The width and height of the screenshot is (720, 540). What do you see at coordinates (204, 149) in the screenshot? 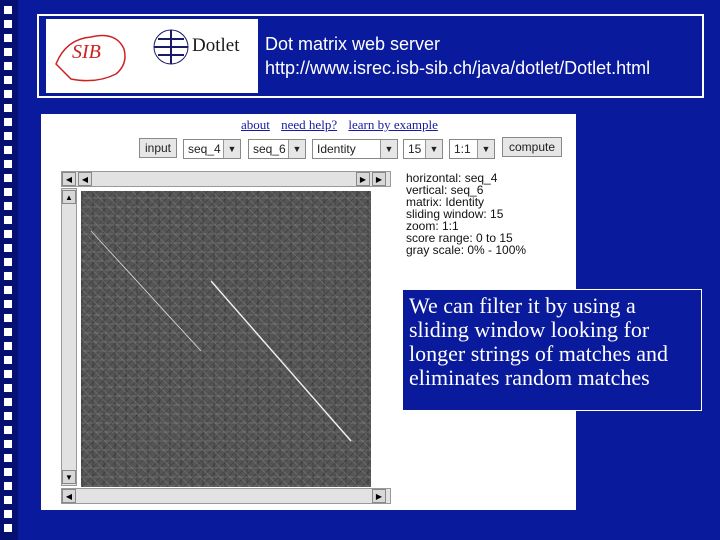
I see `horizontal-sequence-value: seq_4` at bounding box center [204, 149].